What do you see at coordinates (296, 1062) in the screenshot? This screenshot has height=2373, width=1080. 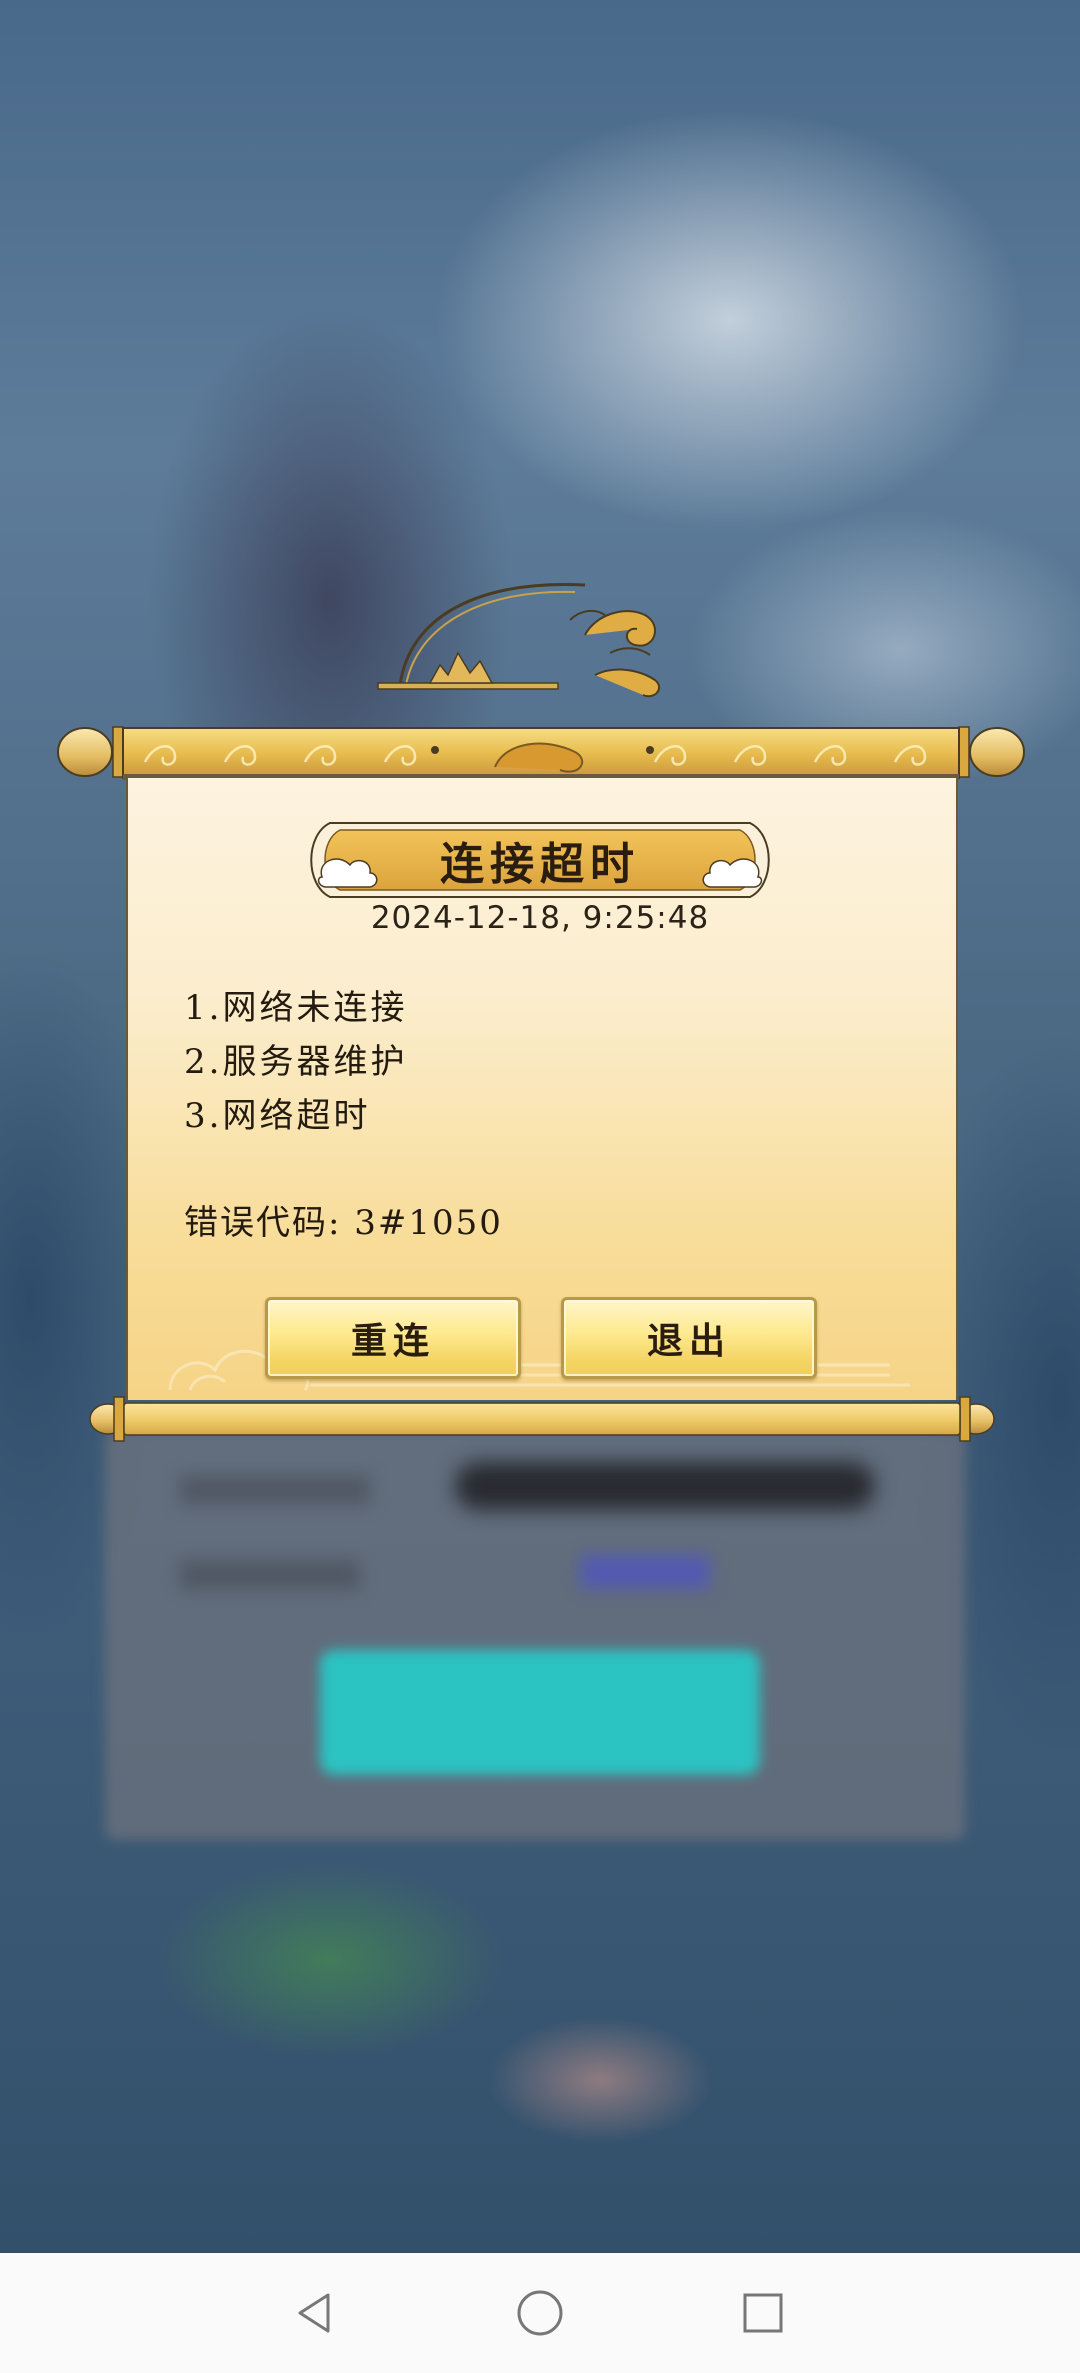 I see `reason-item: 2.服务器维护` at bounding box center [296, 1062].